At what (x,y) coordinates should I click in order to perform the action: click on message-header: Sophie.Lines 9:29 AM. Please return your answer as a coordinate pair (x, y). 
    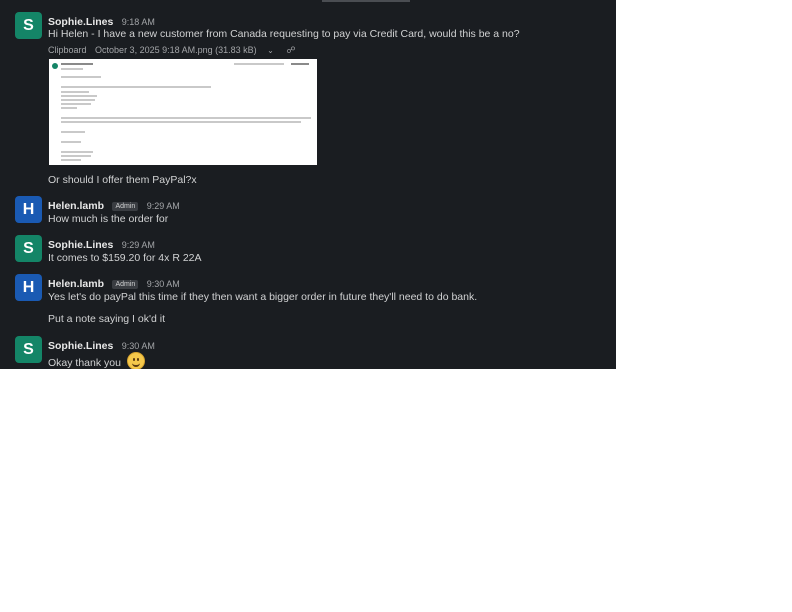
    Looking at the image, I should click on (101, 243).